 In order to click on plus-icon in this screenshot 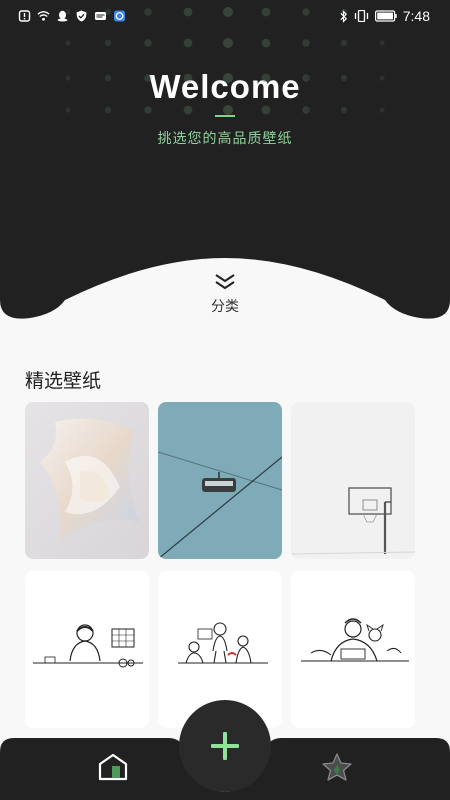, I will do `click(225, 746)`.